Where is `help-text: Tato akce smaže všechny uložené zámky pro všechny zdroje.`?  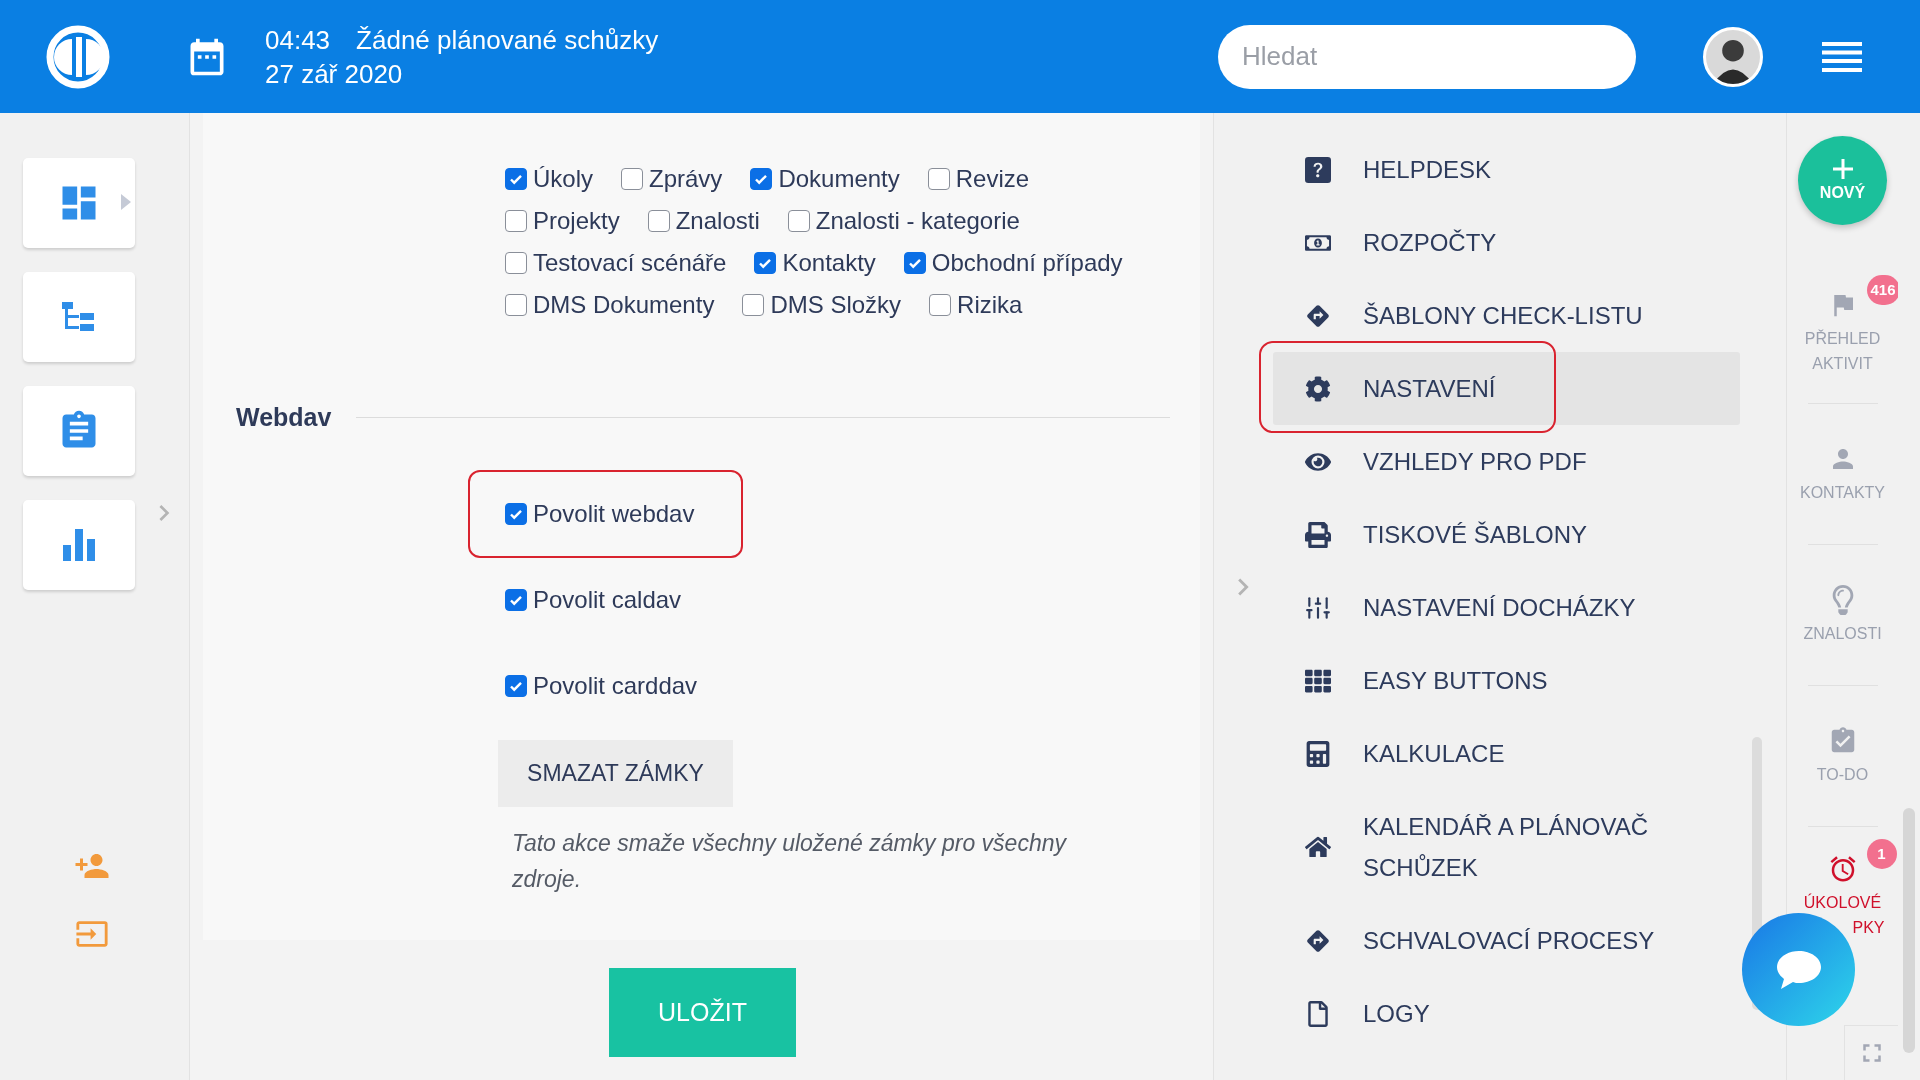 help-text: Tato akce smaže všechny uložené zámky pro všechny zdroje. is located at coordinates (790, 861).